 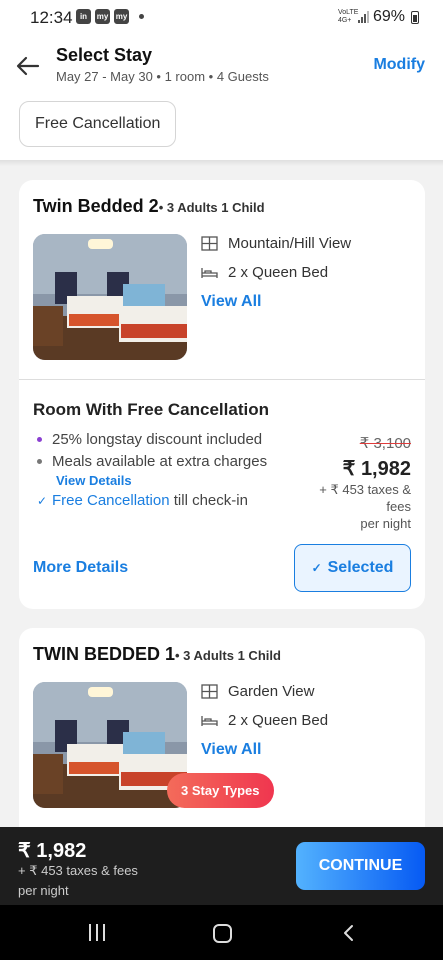 What do you see at coordinates (160, 461) in the screenshot?
I see `inclusion-text: Meals available at extra charges` at bounding box center [160, 461].